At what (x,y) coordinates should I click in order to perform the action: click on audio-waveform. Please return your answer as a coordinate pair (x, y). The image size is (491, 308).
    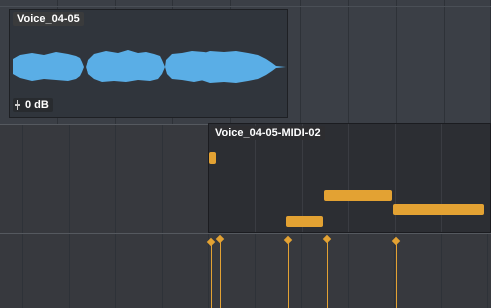
    Looking at the image, I should click on (149, 66).